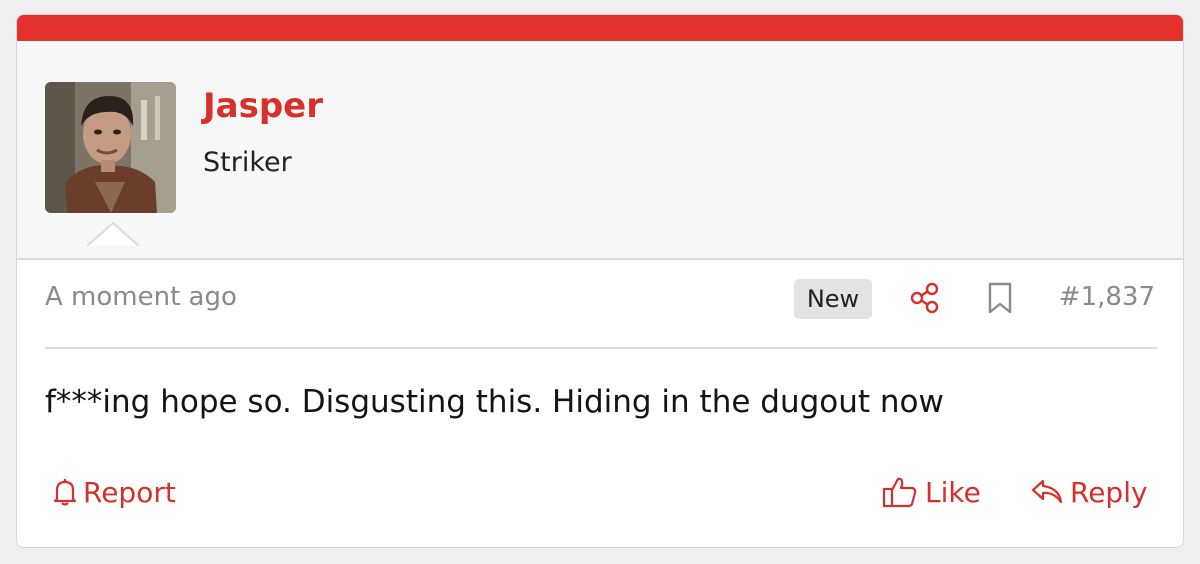  I want to click on bell-icon, so click(65, 492).